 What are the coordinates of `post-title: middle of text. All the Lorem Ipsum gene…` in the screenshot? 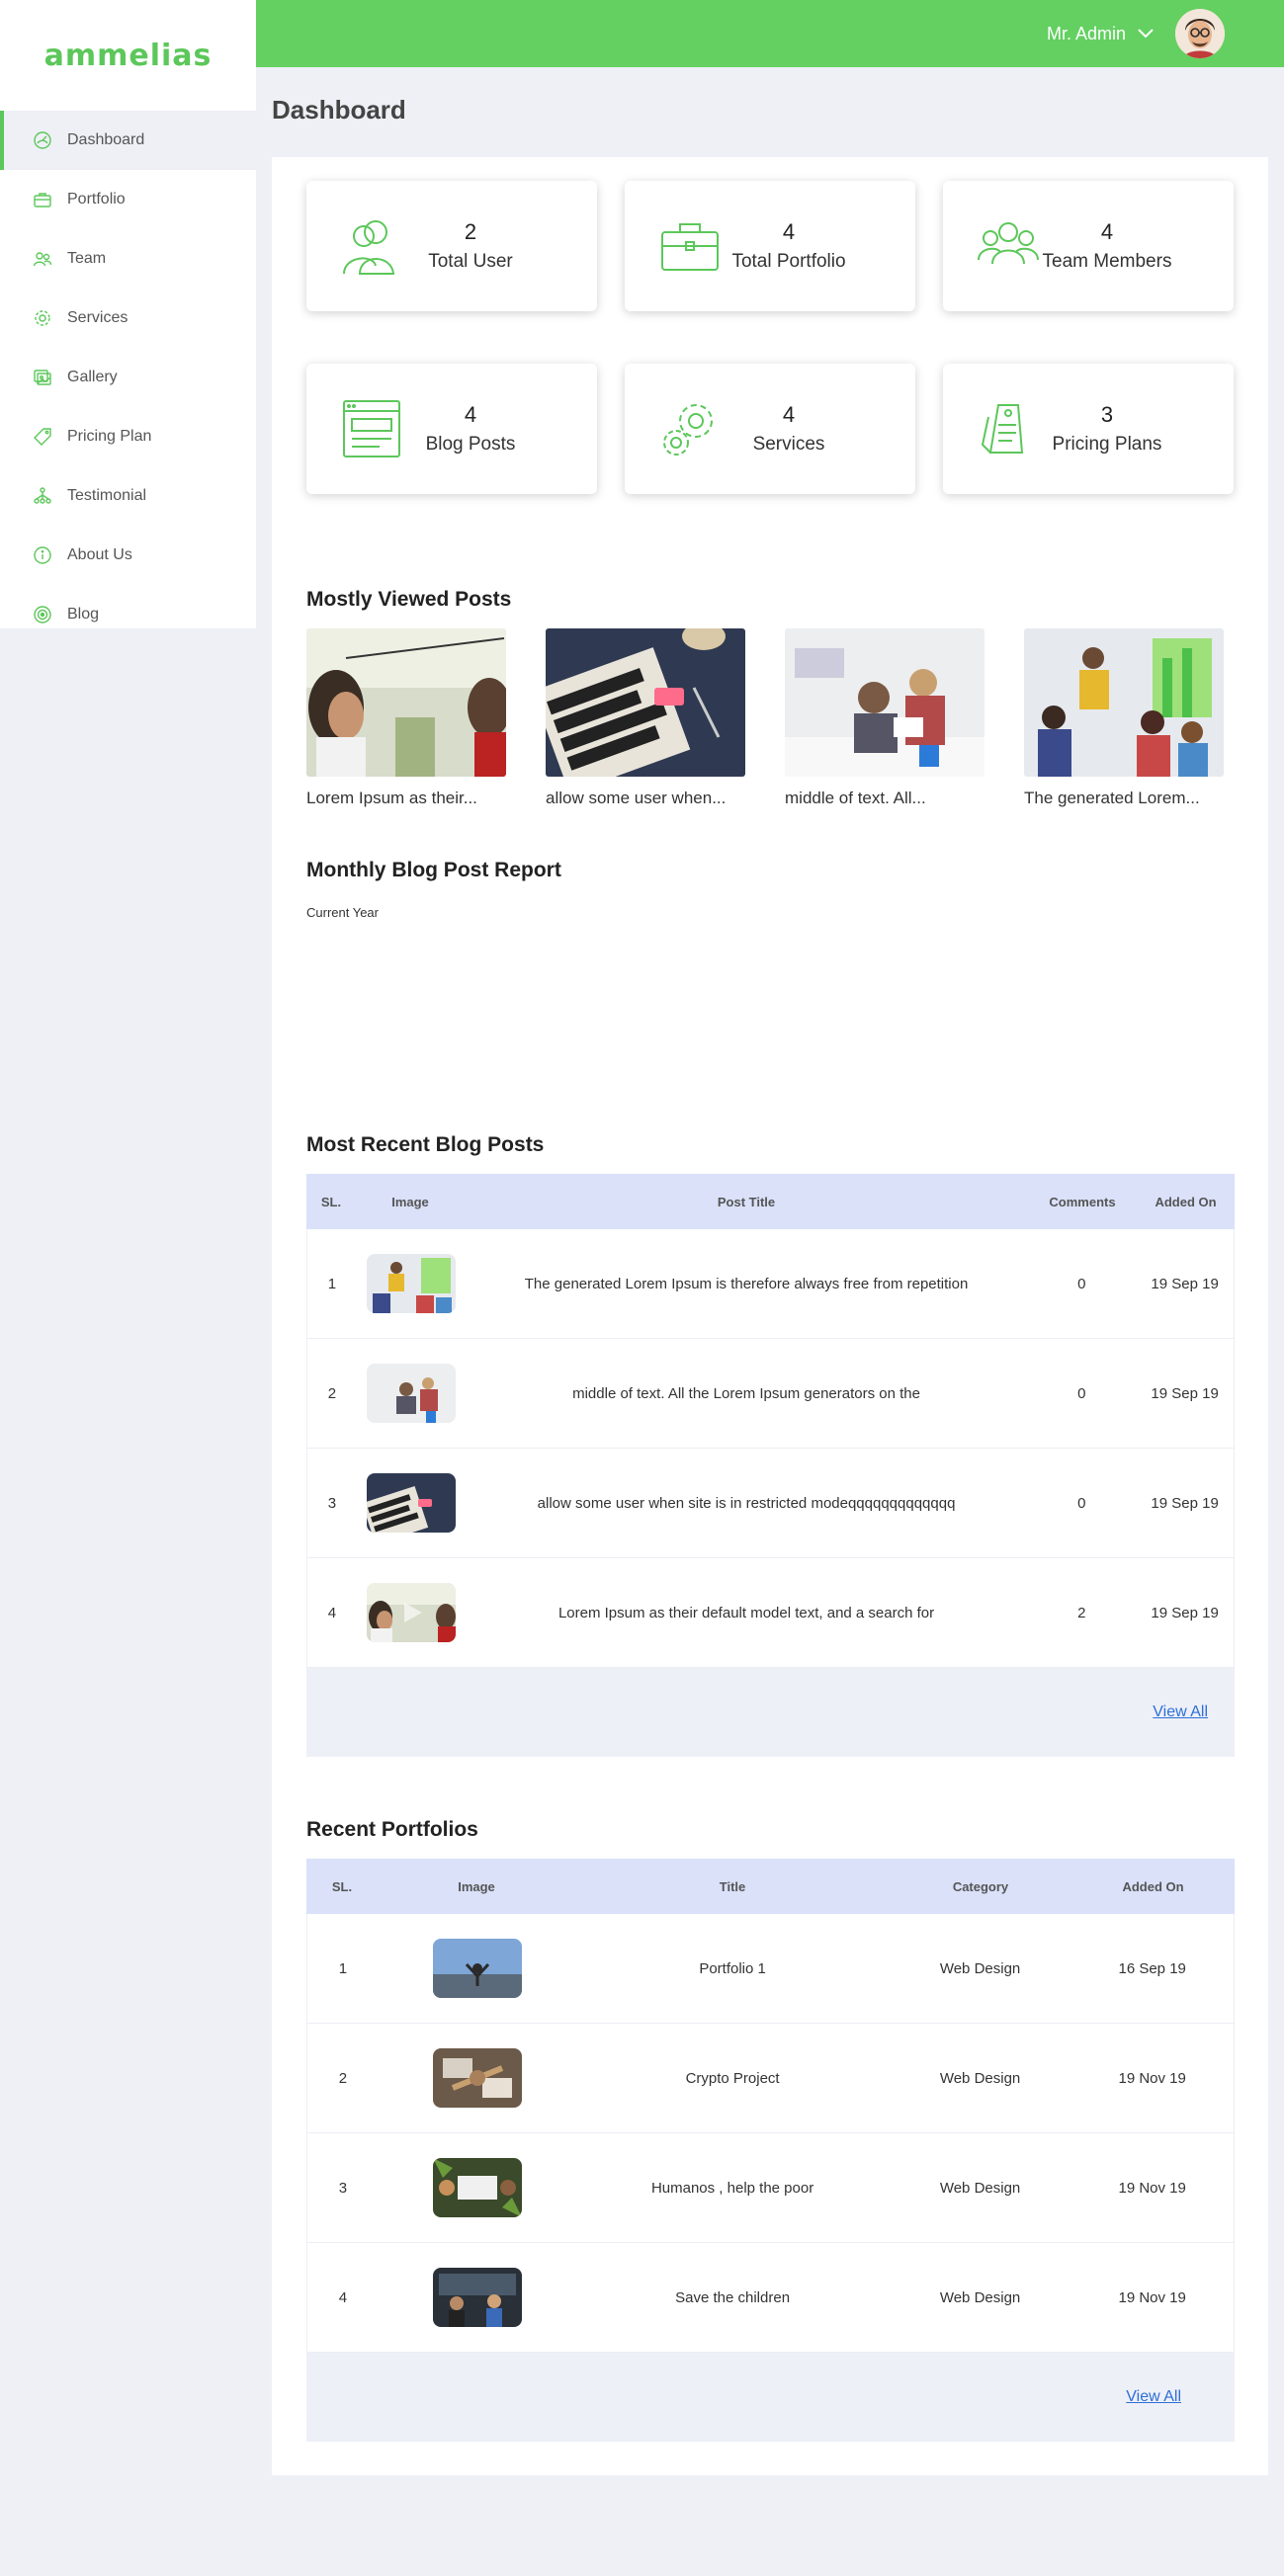 It's located at (747, 1393).